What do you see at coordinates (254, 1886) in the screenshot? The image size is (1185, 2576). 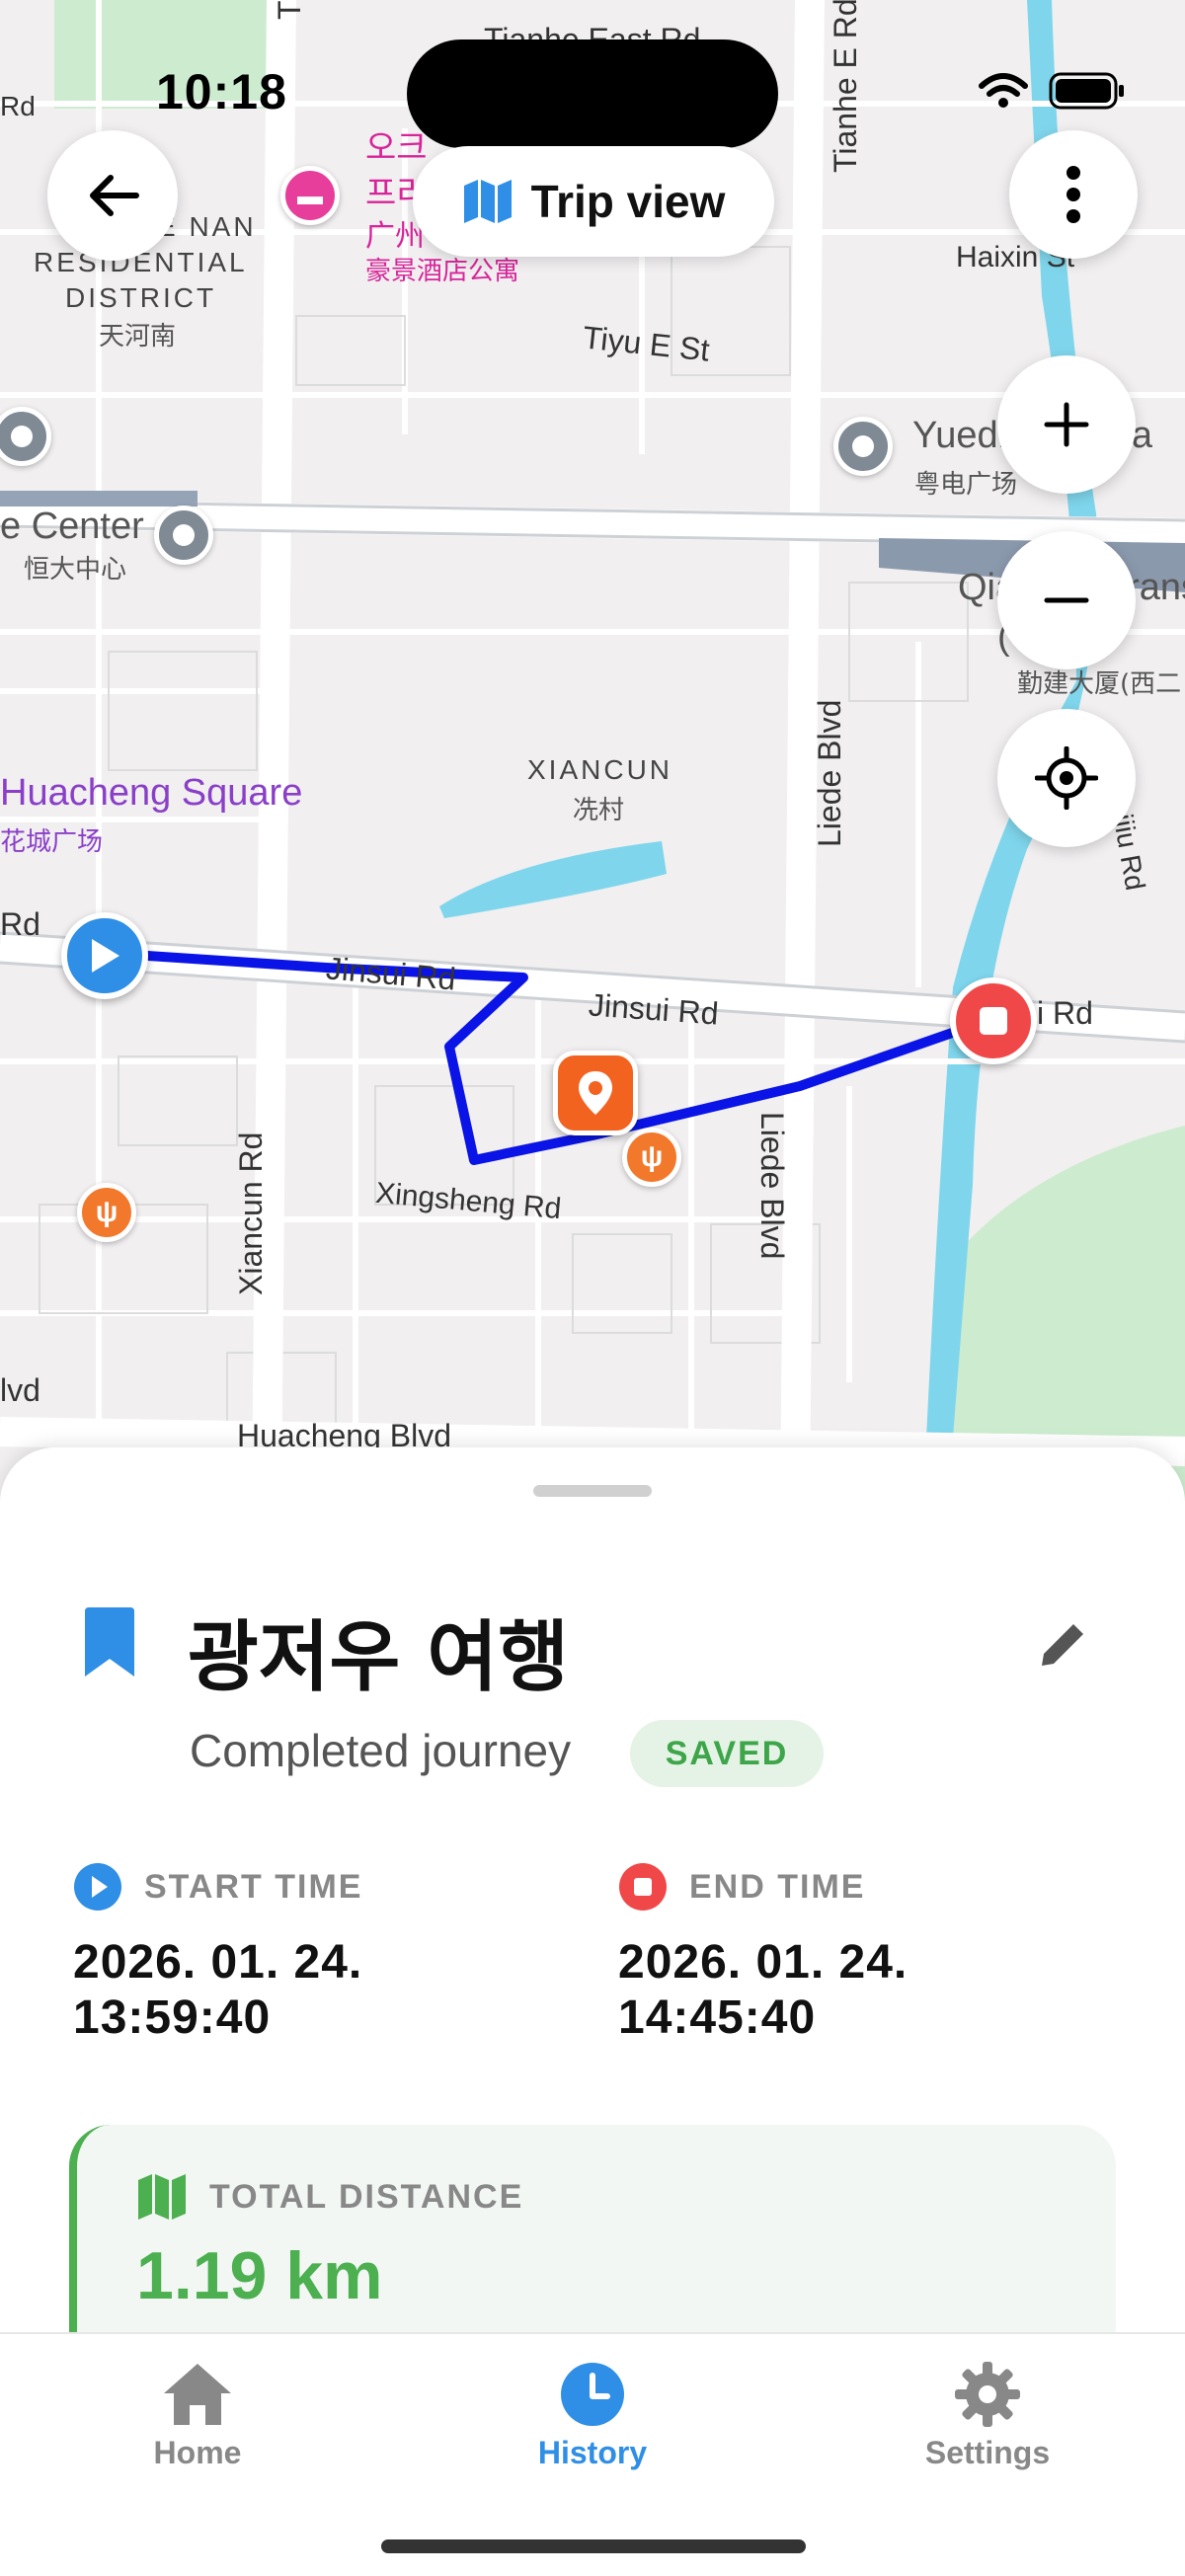 I see `start-time-label: START TIME` at bounding box center [254, 1886].